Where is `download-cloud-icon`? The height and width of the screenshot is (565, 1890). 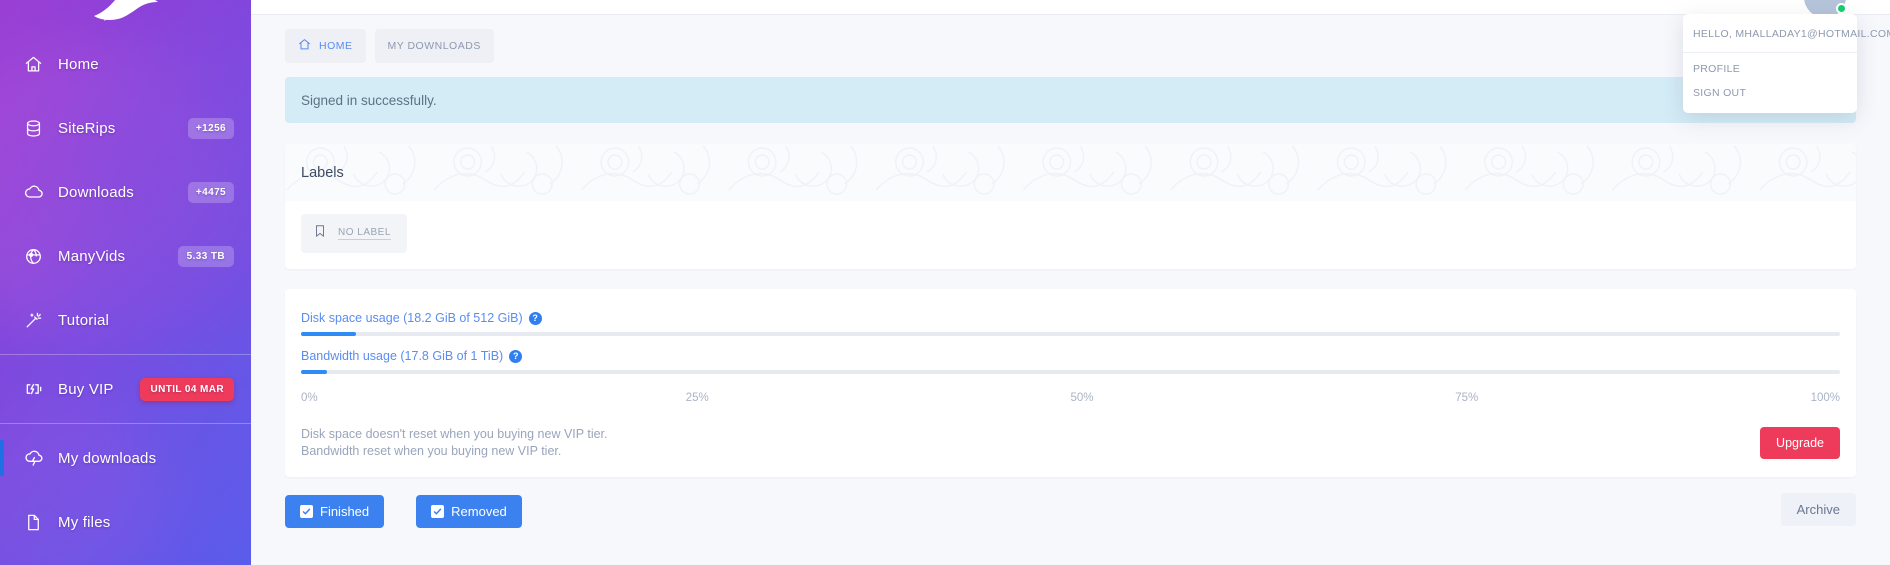
download-cloud-icon is located at coordinates (41, 458).